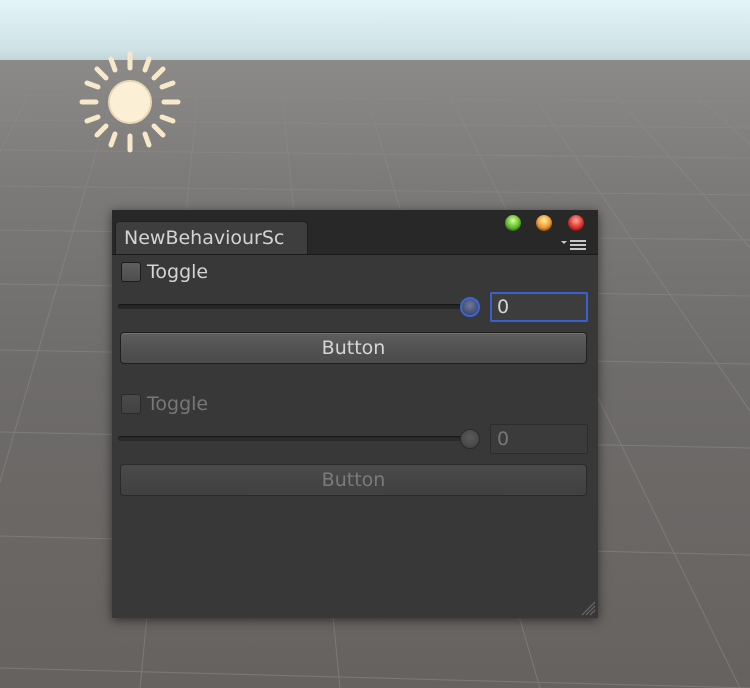 This screenshot has height=688, width=750. Describe the element at coordinates (211, 237) in the screenshot. I see `window-tab: NewBehaviourSc` at that location.